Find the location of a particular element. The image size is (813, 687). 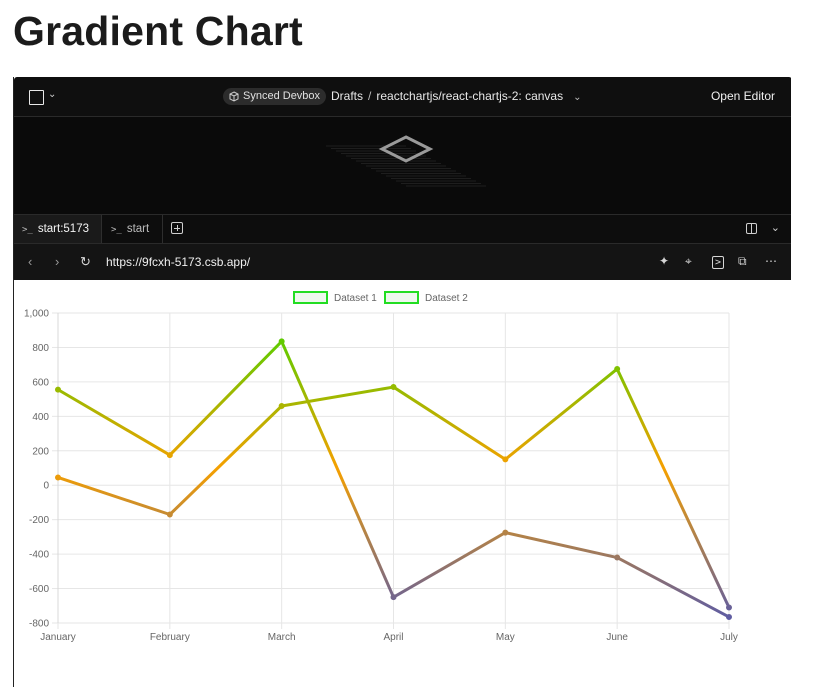

breadcrumb-project: reactchartjs/react-chartjs-2: canvas is located at coordinates (469, 96).